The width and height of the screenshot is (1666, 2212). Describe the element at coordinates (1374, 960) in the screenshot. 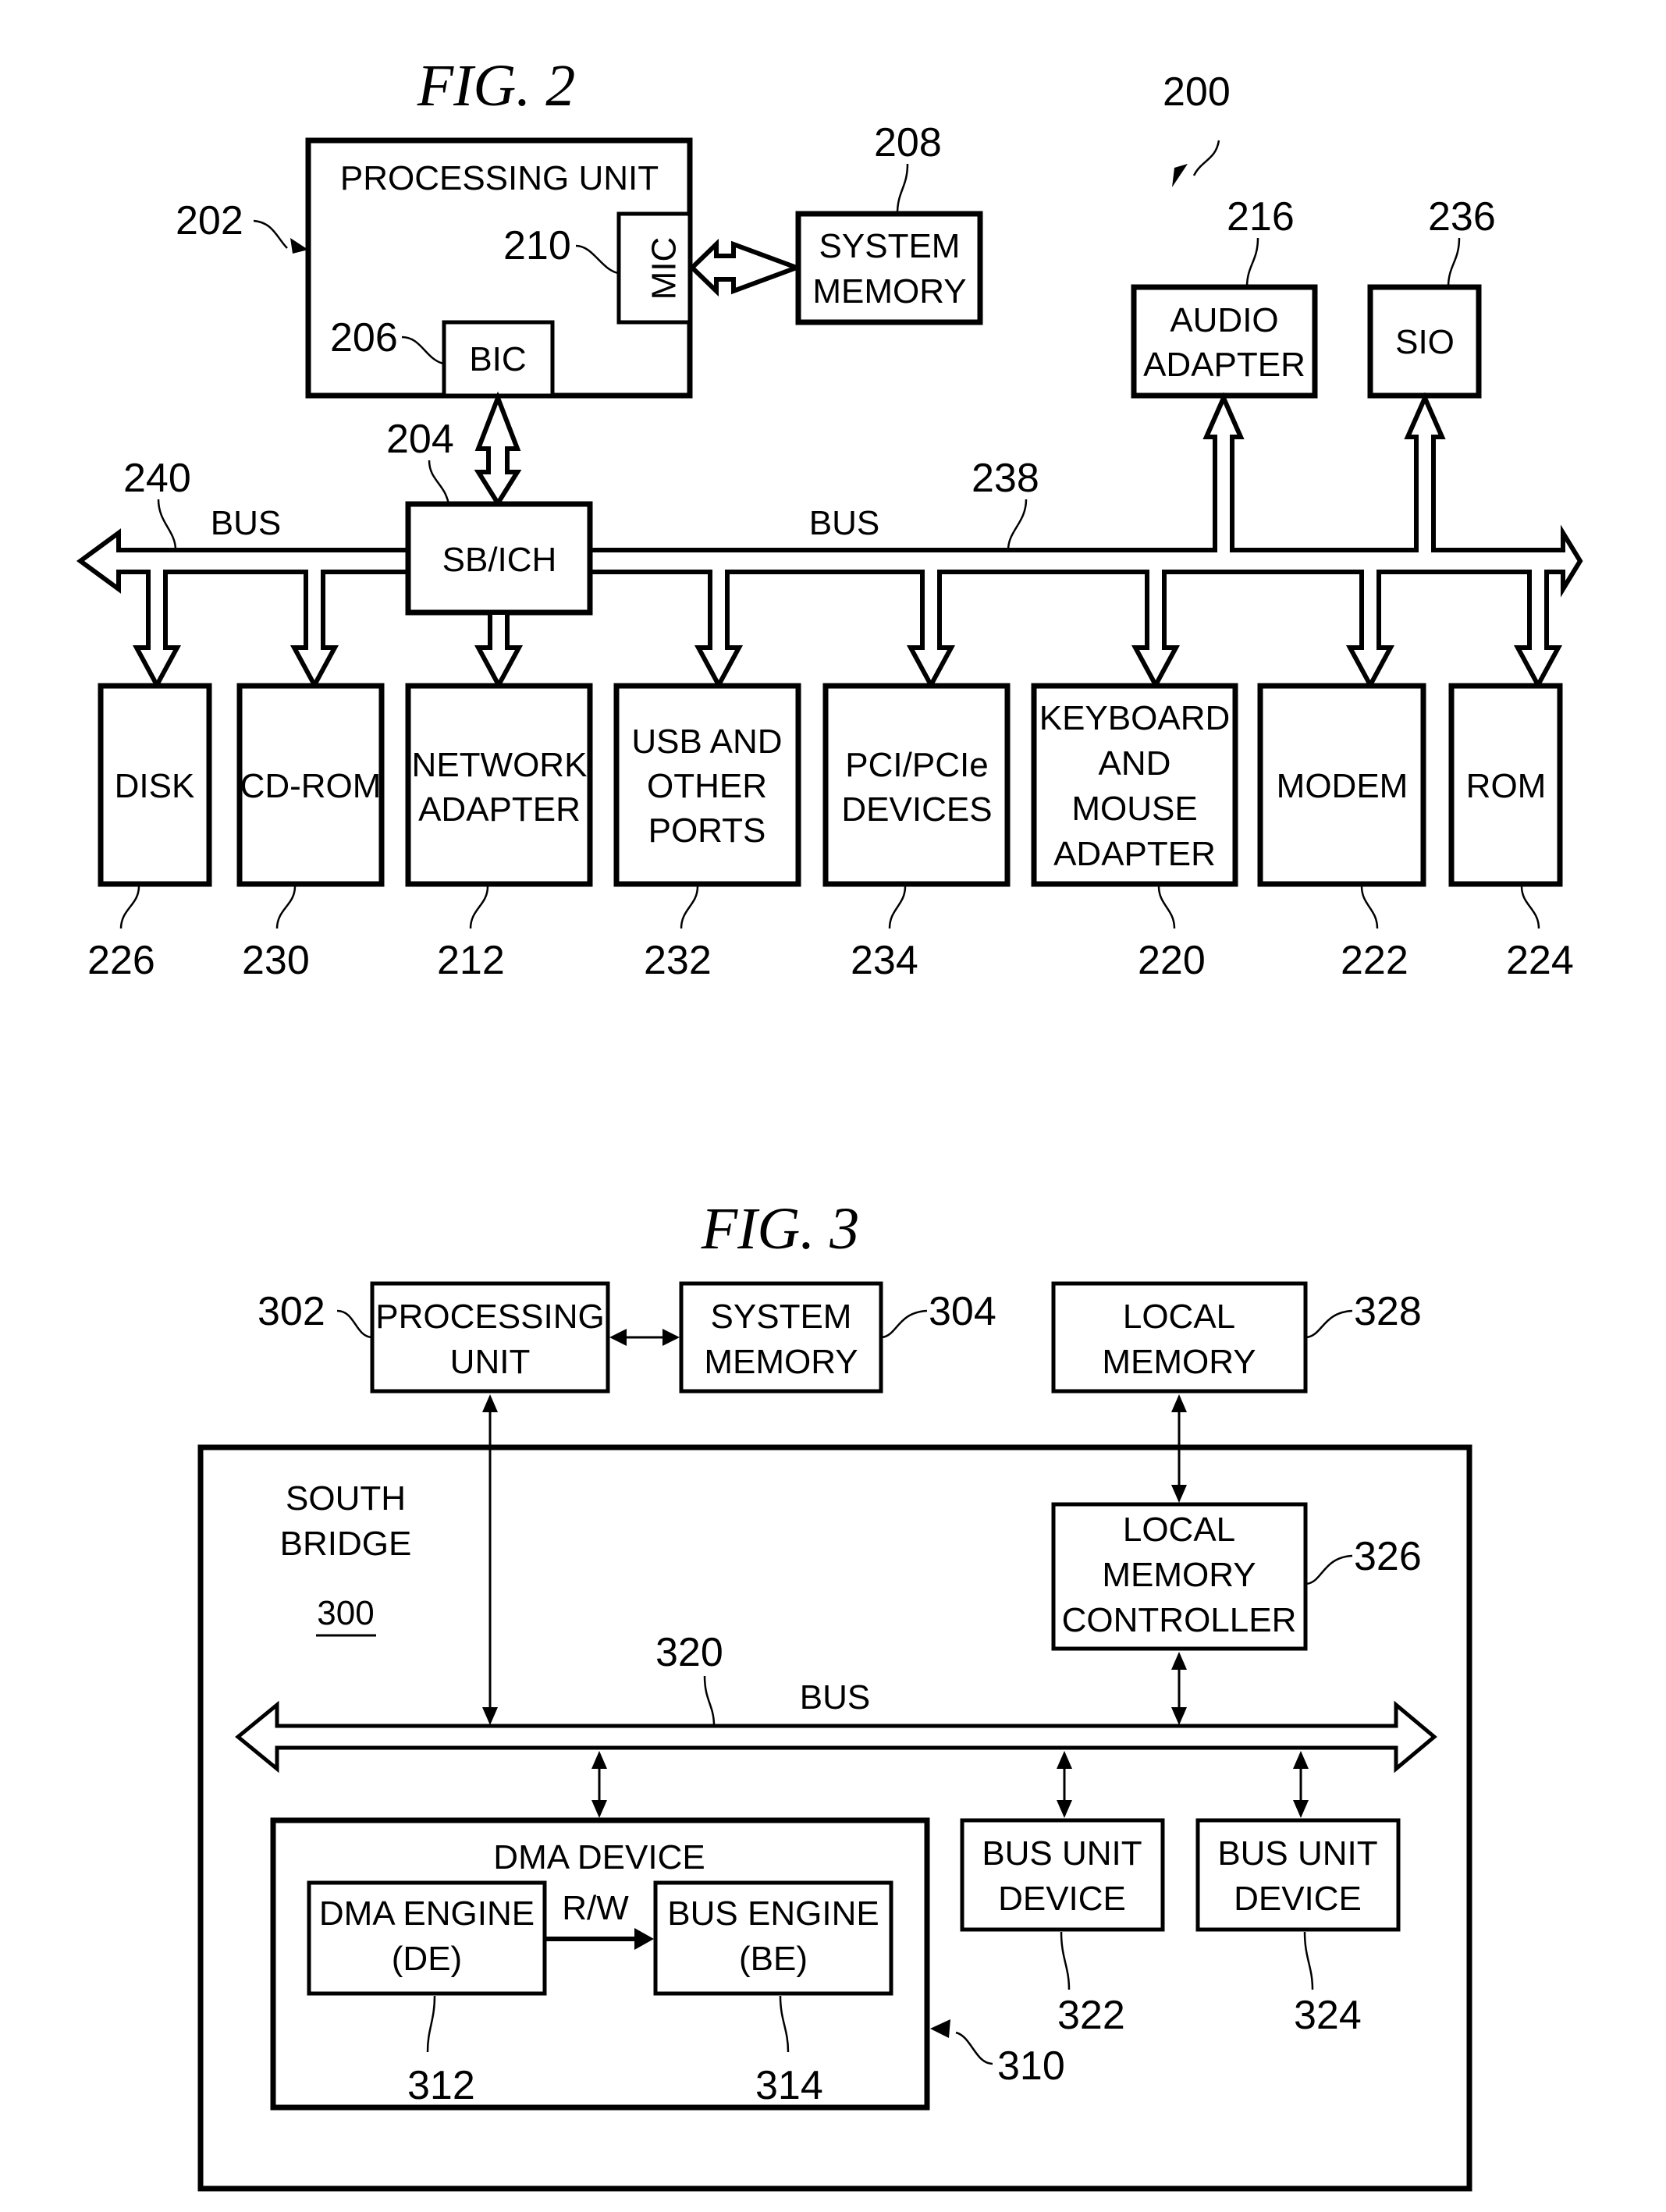

I see `ref-222: 222` at that location.